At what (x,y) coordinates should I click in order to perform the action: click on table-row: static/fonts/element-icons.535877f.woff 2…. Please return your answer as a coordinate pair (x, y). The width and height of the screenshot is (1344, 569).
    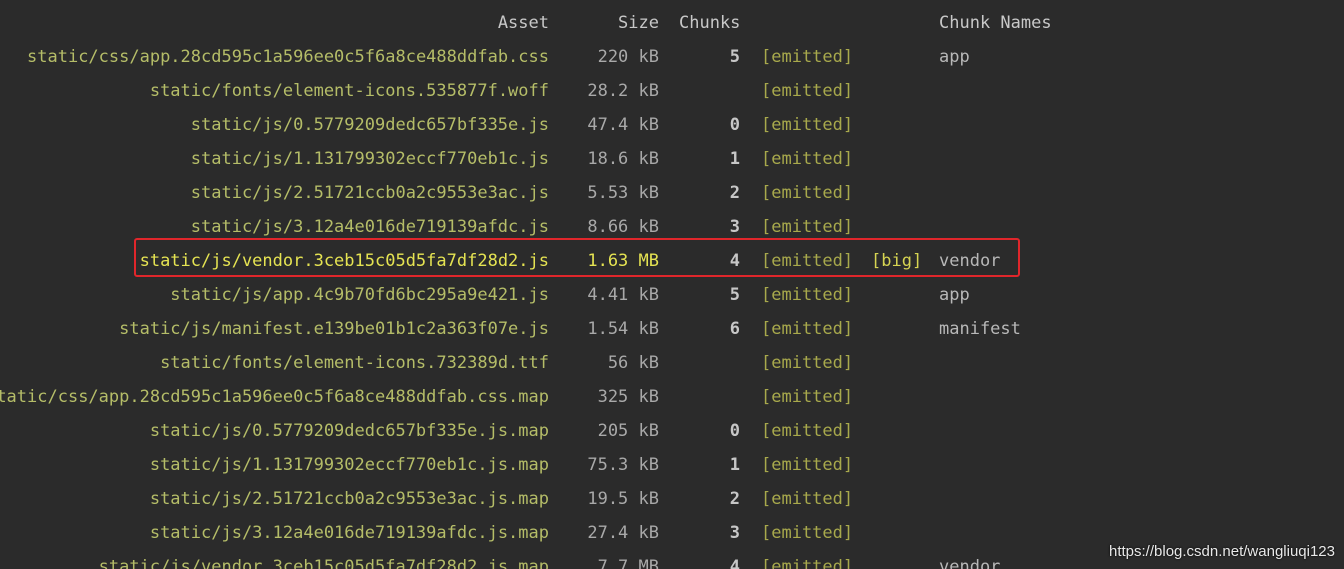
    Looking at the image, I should click on (672, 91).